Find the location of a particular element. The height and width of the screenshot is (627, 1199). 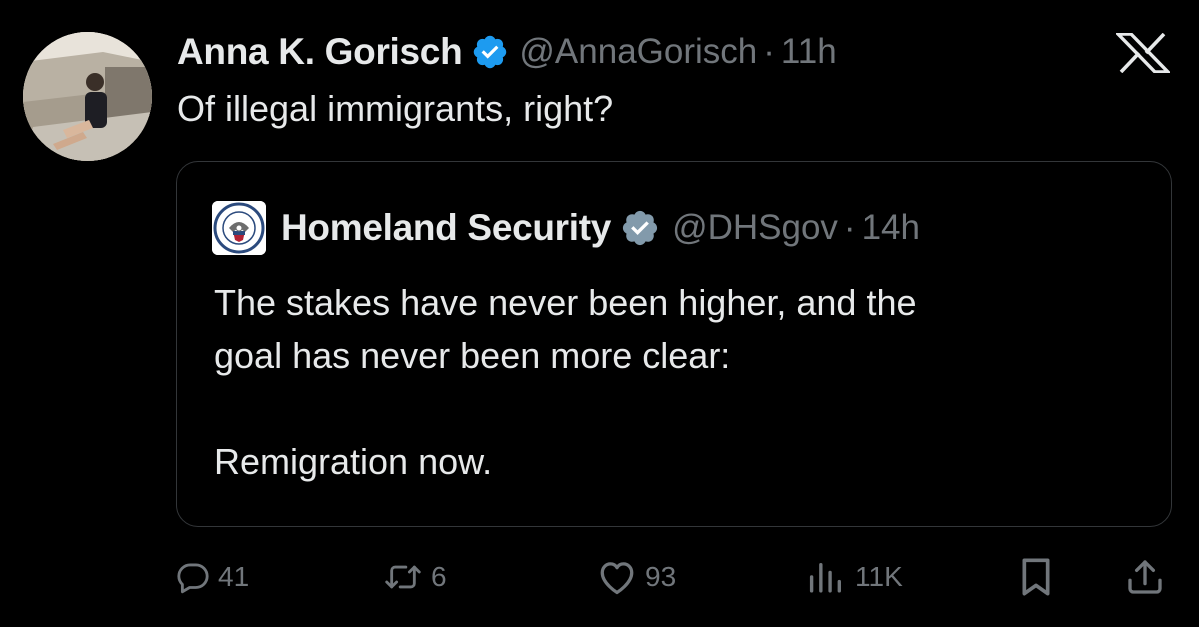

x-logo-icon is located at coordinates (1143, 53).